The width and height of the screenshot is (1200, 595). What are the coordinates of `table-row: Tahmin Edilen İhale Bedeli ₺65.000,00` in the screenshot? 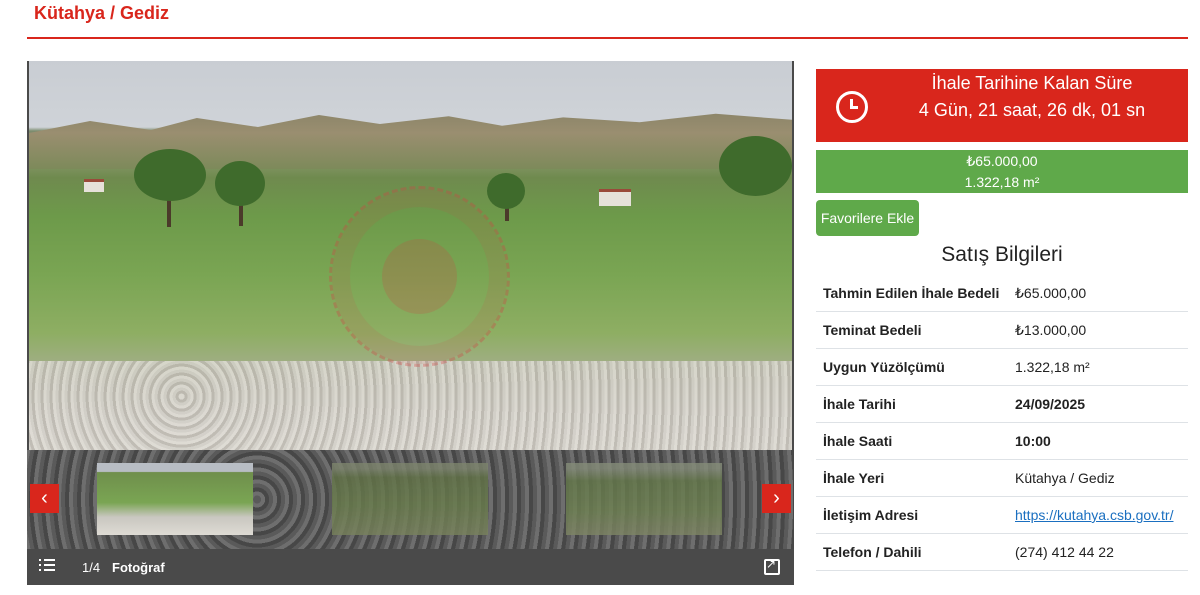 It's located at (1002, 293).